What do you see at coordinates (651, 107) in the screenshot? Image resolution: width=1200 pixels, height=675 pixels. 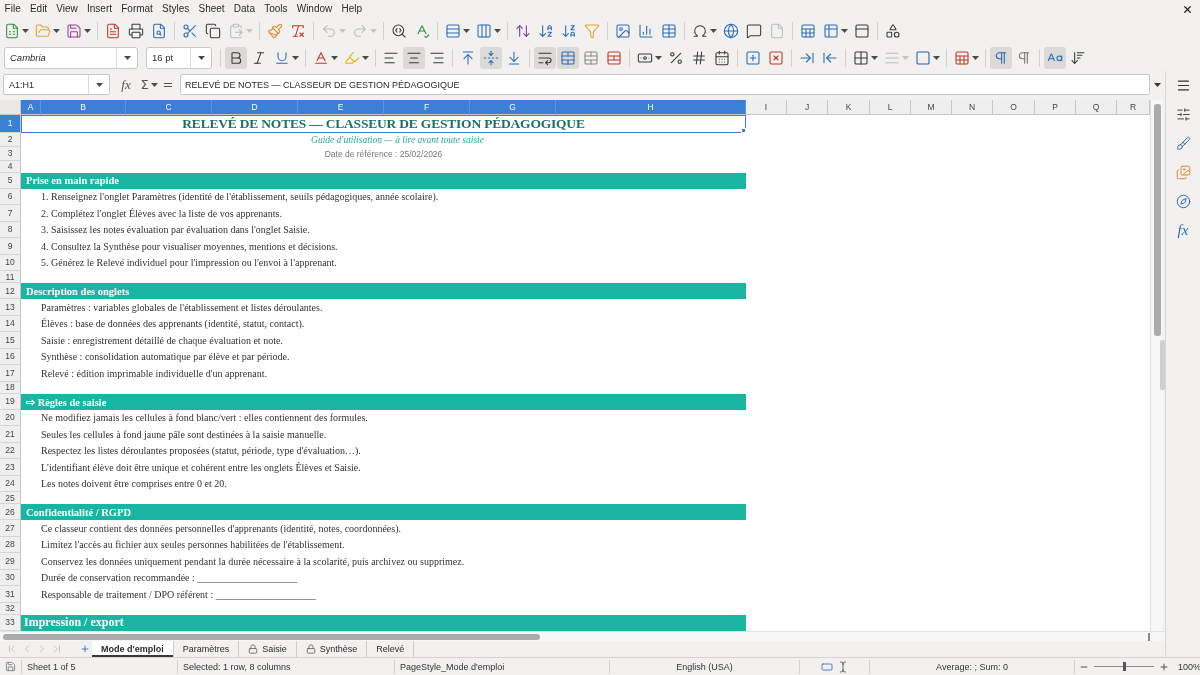 I see `column-header: H` at bounding box center [651, 107].